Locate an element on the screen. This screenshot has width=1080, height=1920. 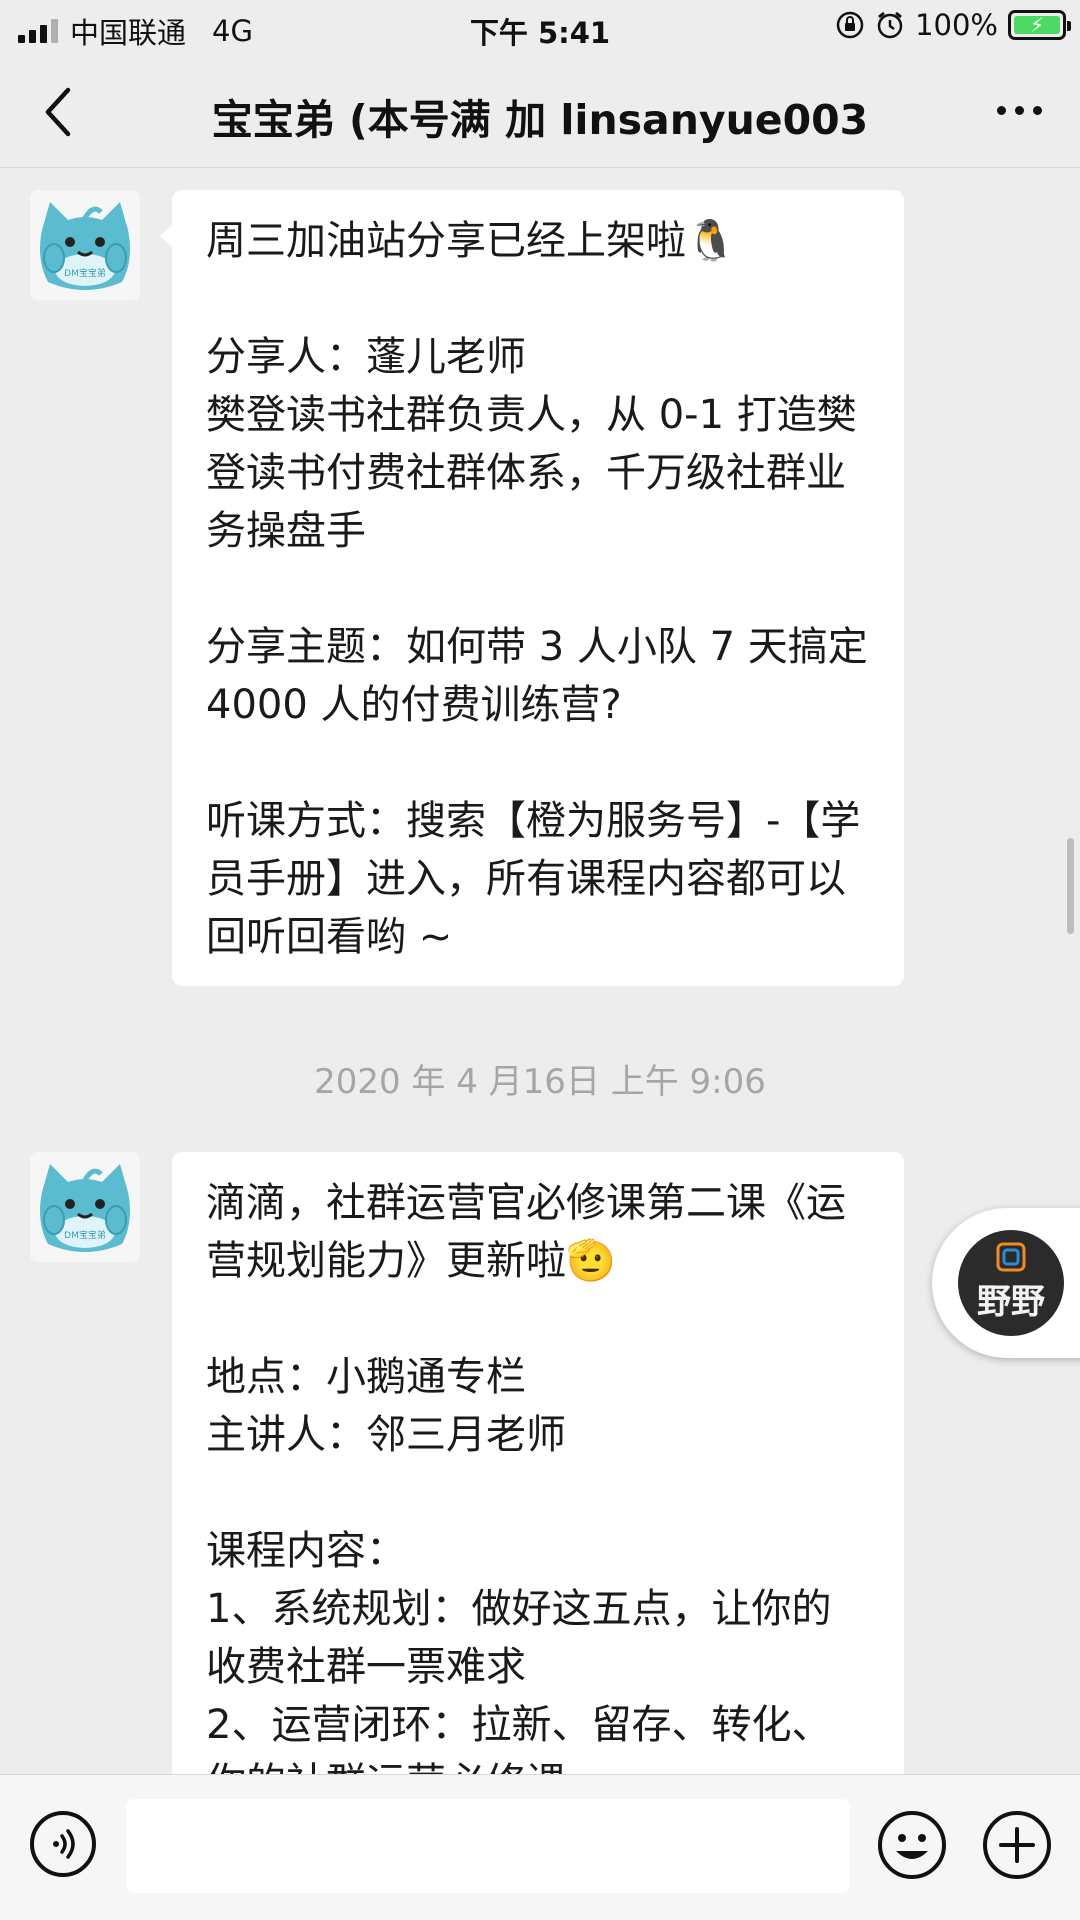
status-bar: 中国联通 4G 下午 5:41 100% ⚡ is located at coordinates (540, 28).